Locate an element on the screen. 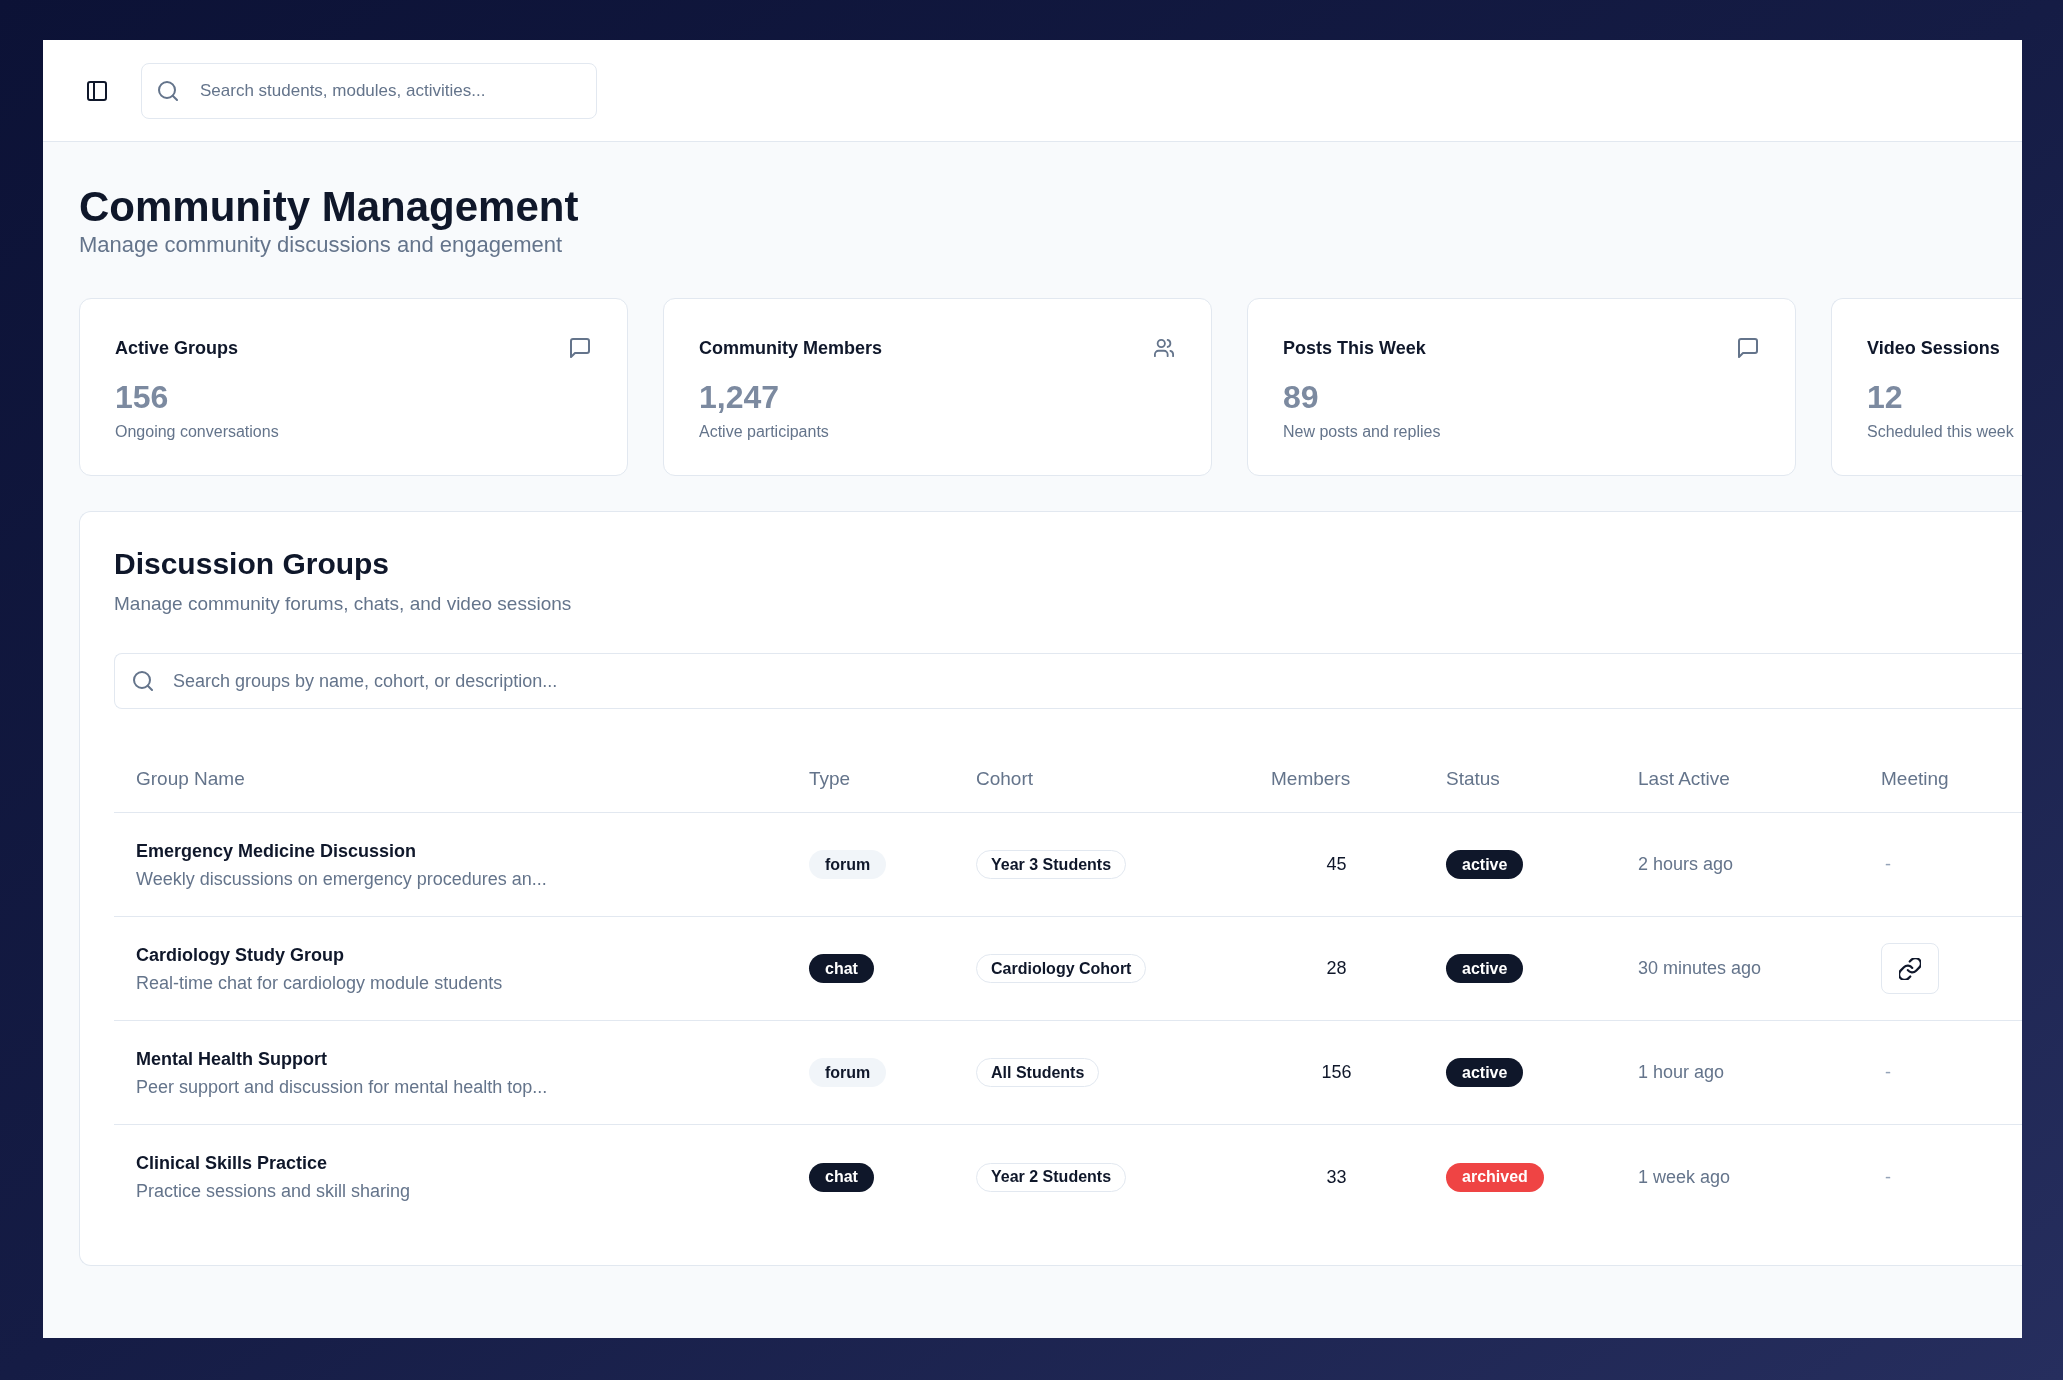 The height and width of the screenshot is (1380, 2063). stat-title: Active Groups is located at coordinates (177, 348).